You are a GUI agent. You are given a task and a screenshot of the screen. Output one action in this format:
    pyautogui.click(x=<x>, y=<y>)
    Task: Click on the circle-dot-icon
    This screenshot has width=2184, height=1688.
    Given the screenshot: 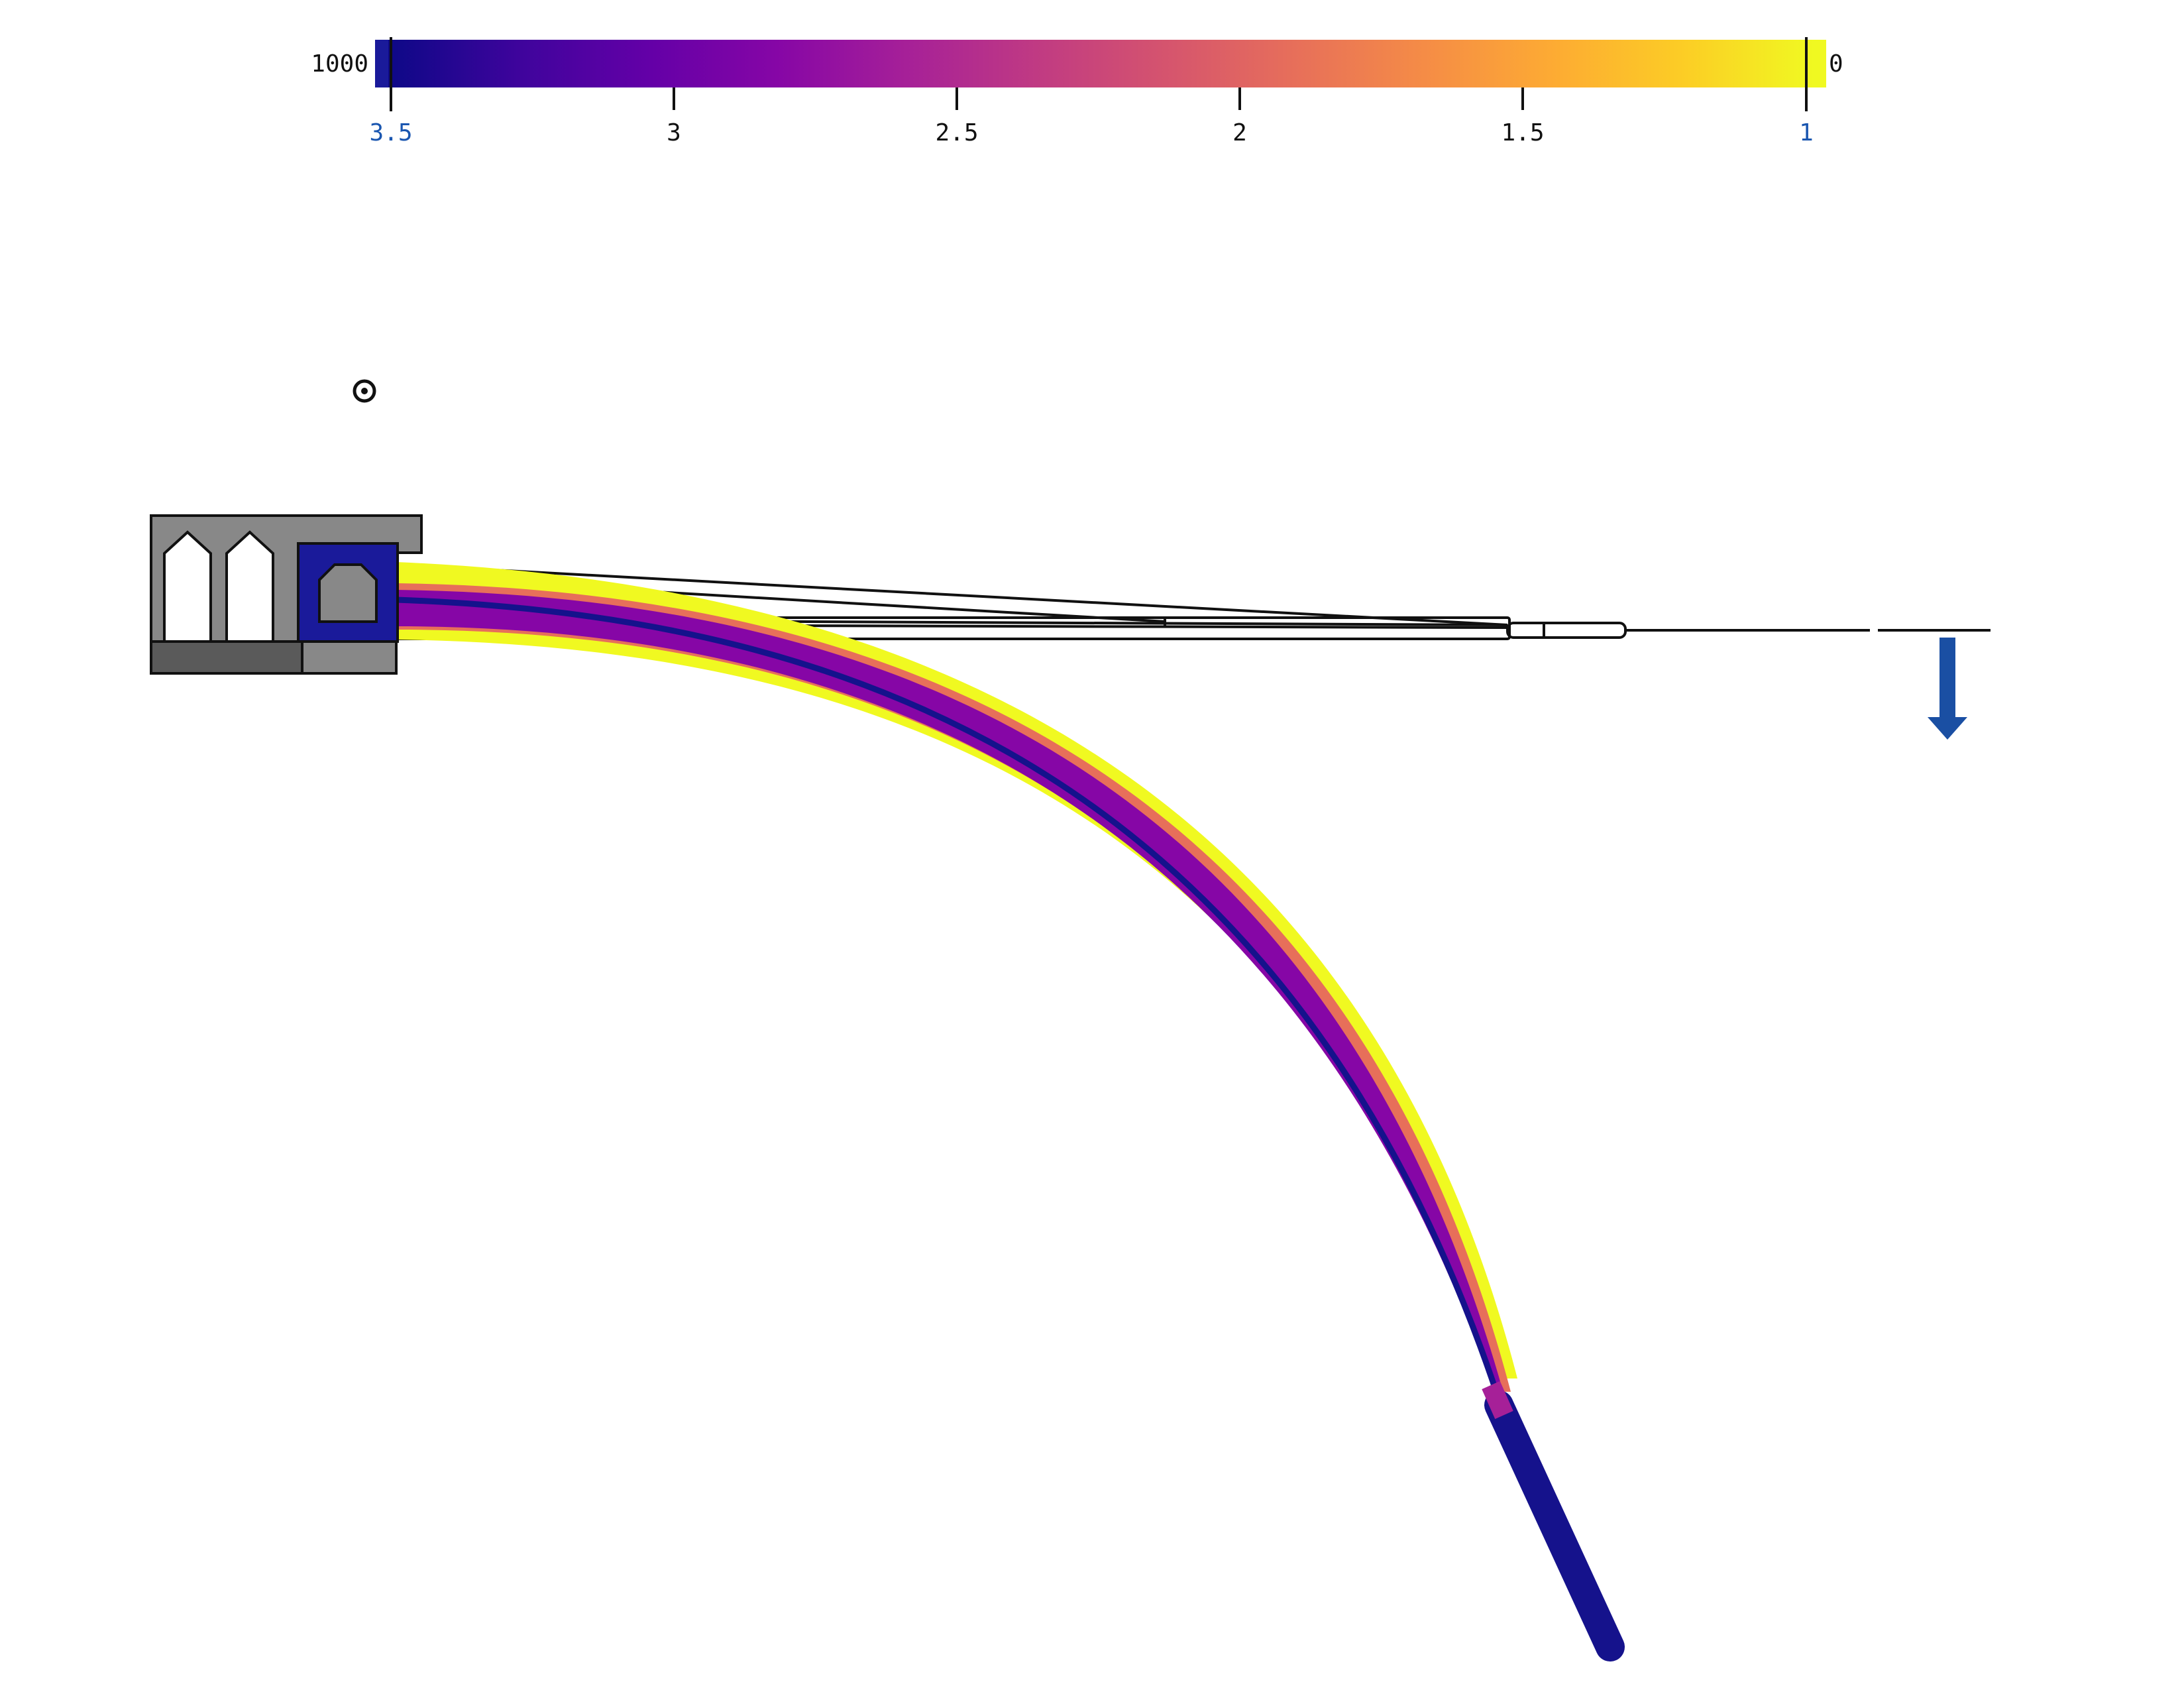 What is the action you would take?
    pyautogui.click(x=364, y=391)
    